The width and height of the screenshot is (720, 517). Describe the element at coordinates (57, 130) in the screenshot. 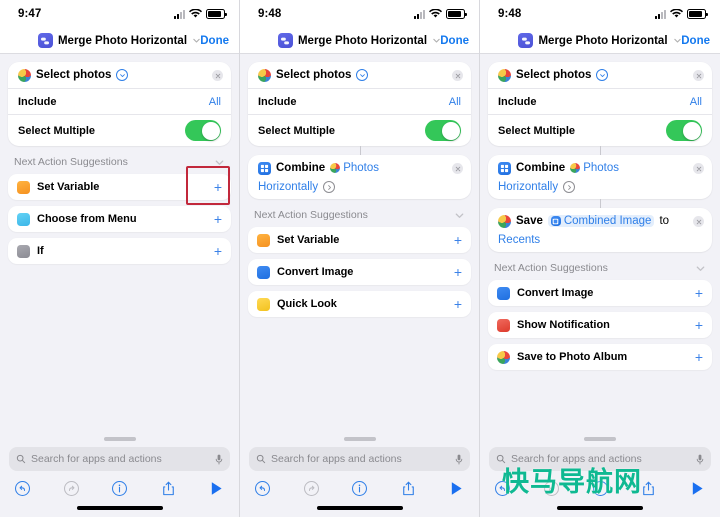

I see `param-label: Select Multiple` at that location.